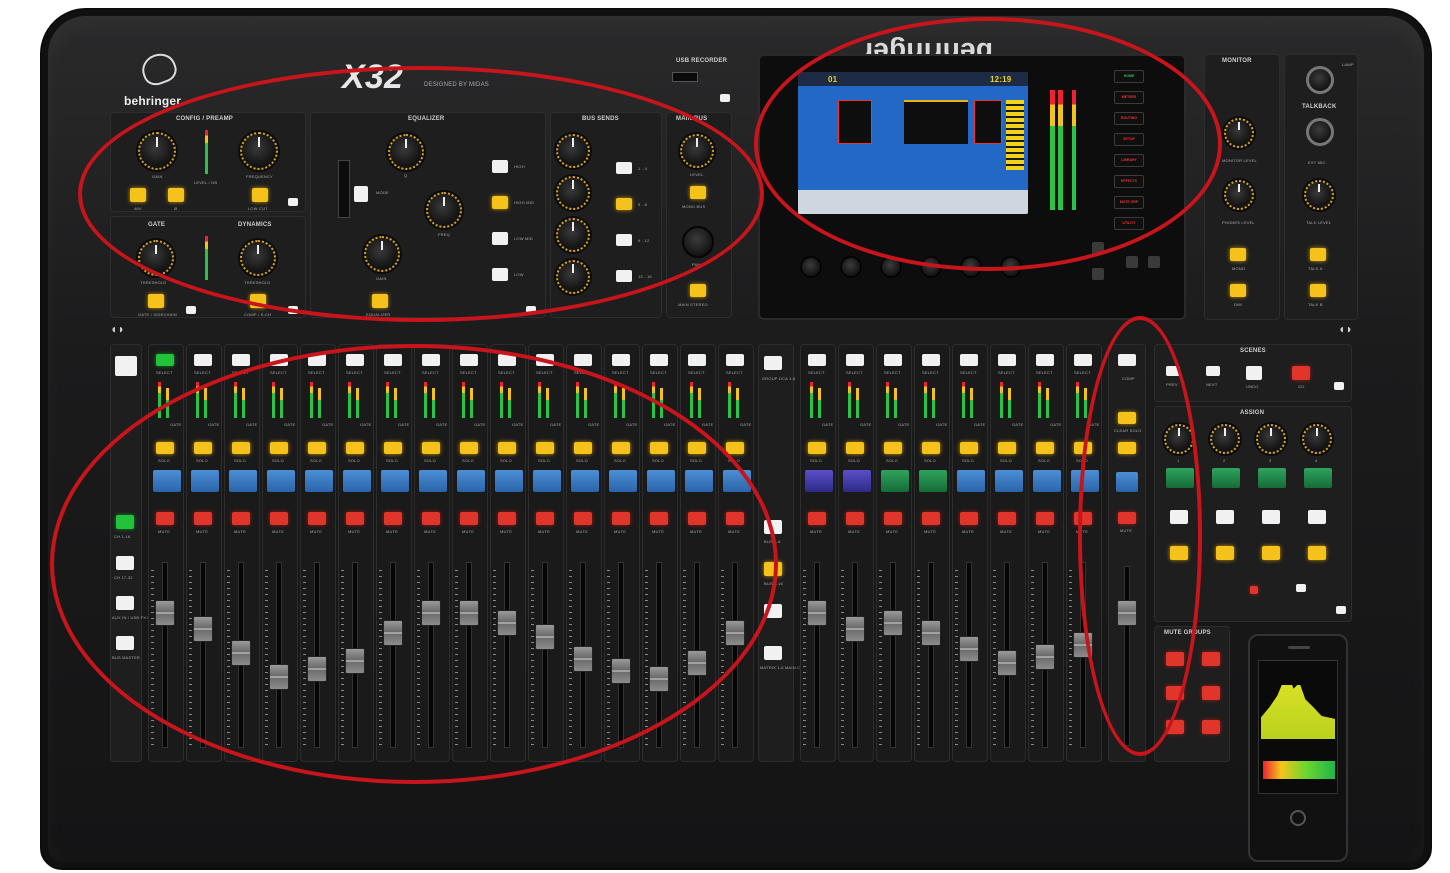  What do you see at coordinates (855, 518) in the screenshot?
I see `group-2-mute-button` at bounding box center [855, 518].